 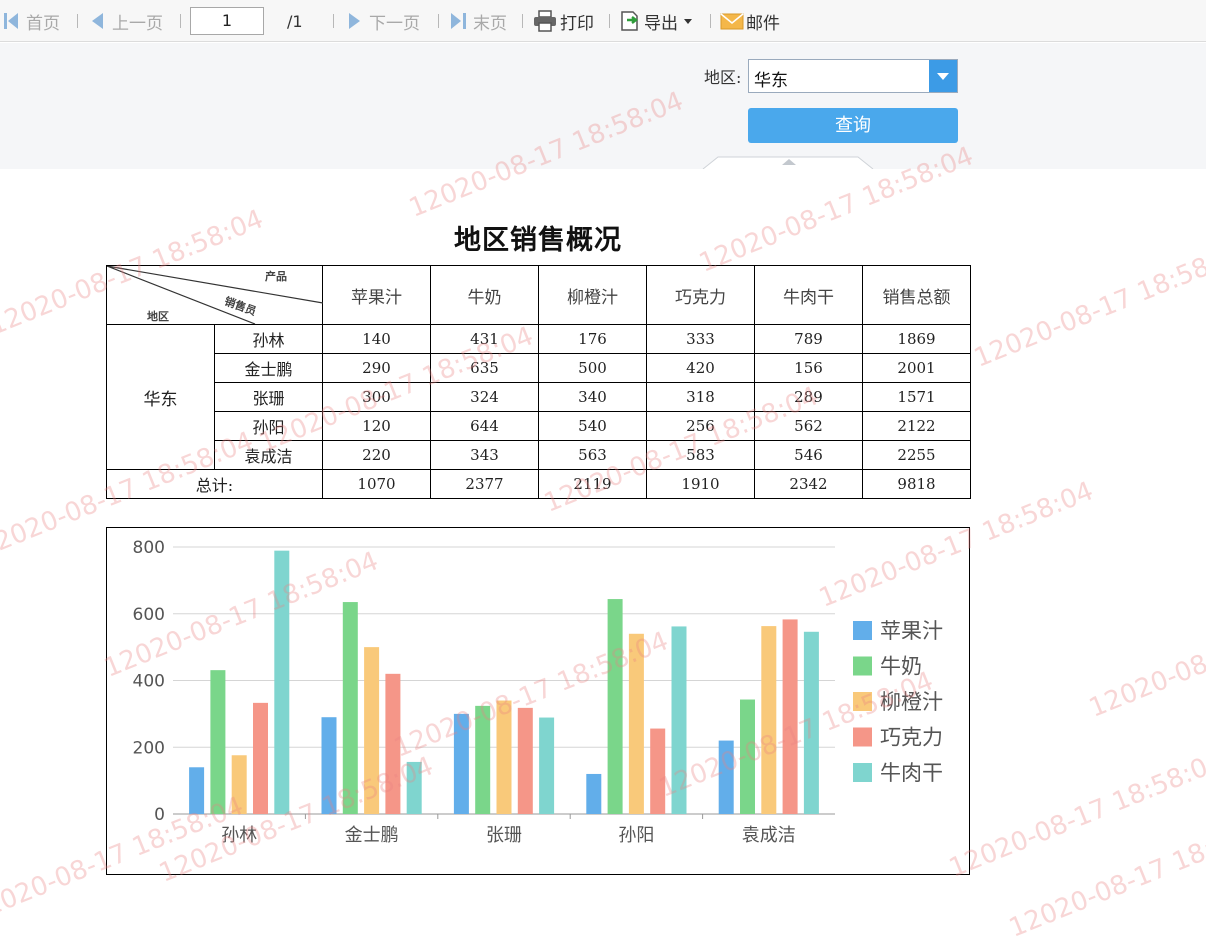 What do you see at coordinates (459, 21) in the screenshot?
I see `last-page-icon` at bounding box center [459, 21].